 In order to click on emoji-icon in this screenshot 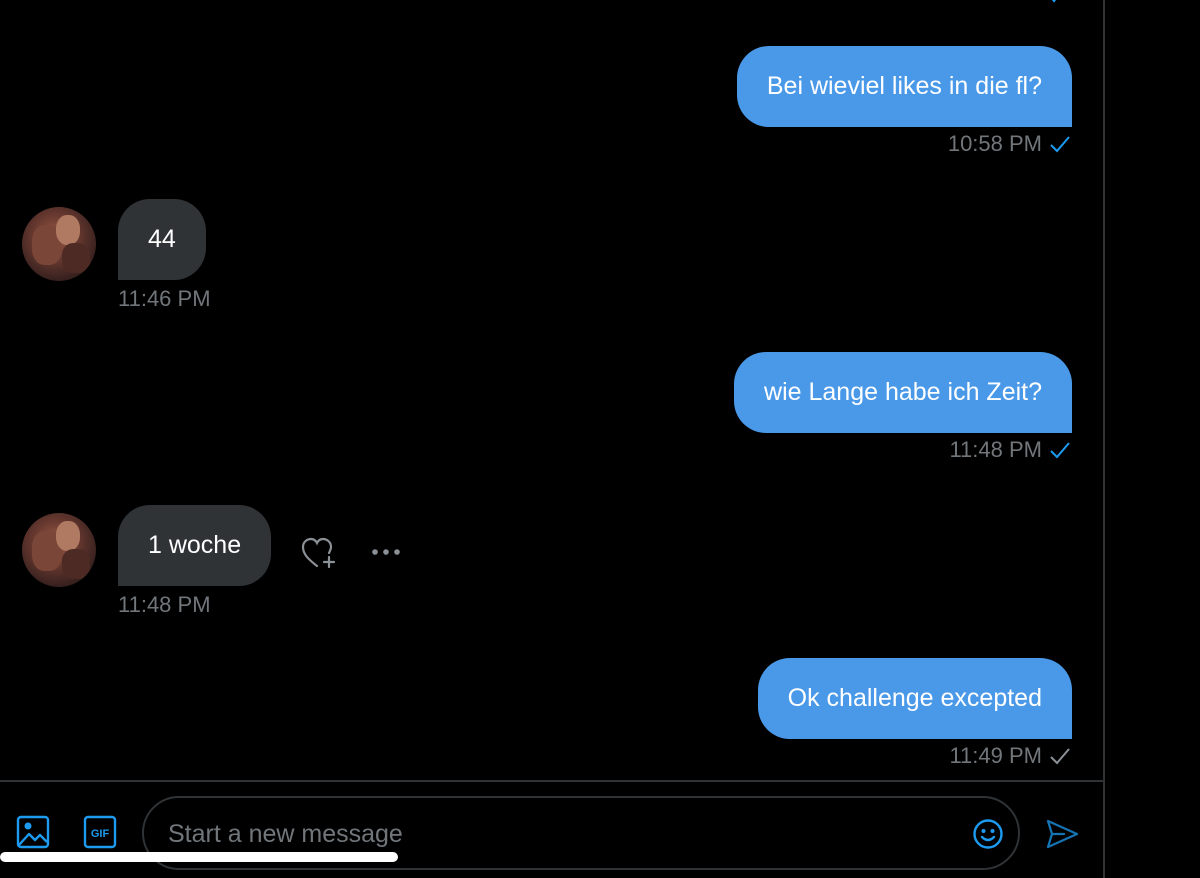, I will do `click(988, 834)`.